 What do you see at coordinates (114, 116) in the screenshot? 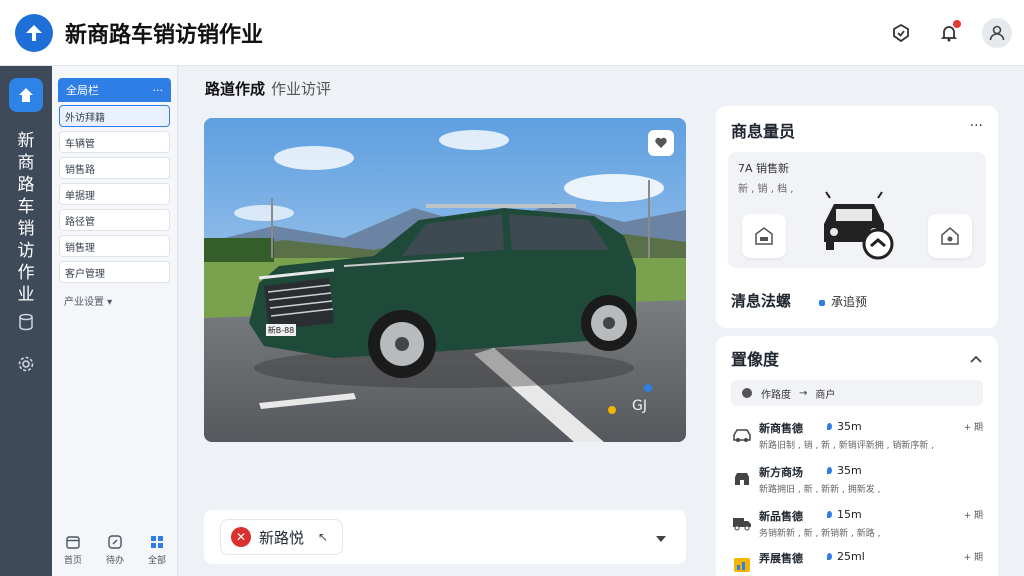
I see `subnav-item-0: 外访拜籍` at bounding box center [114, 116].